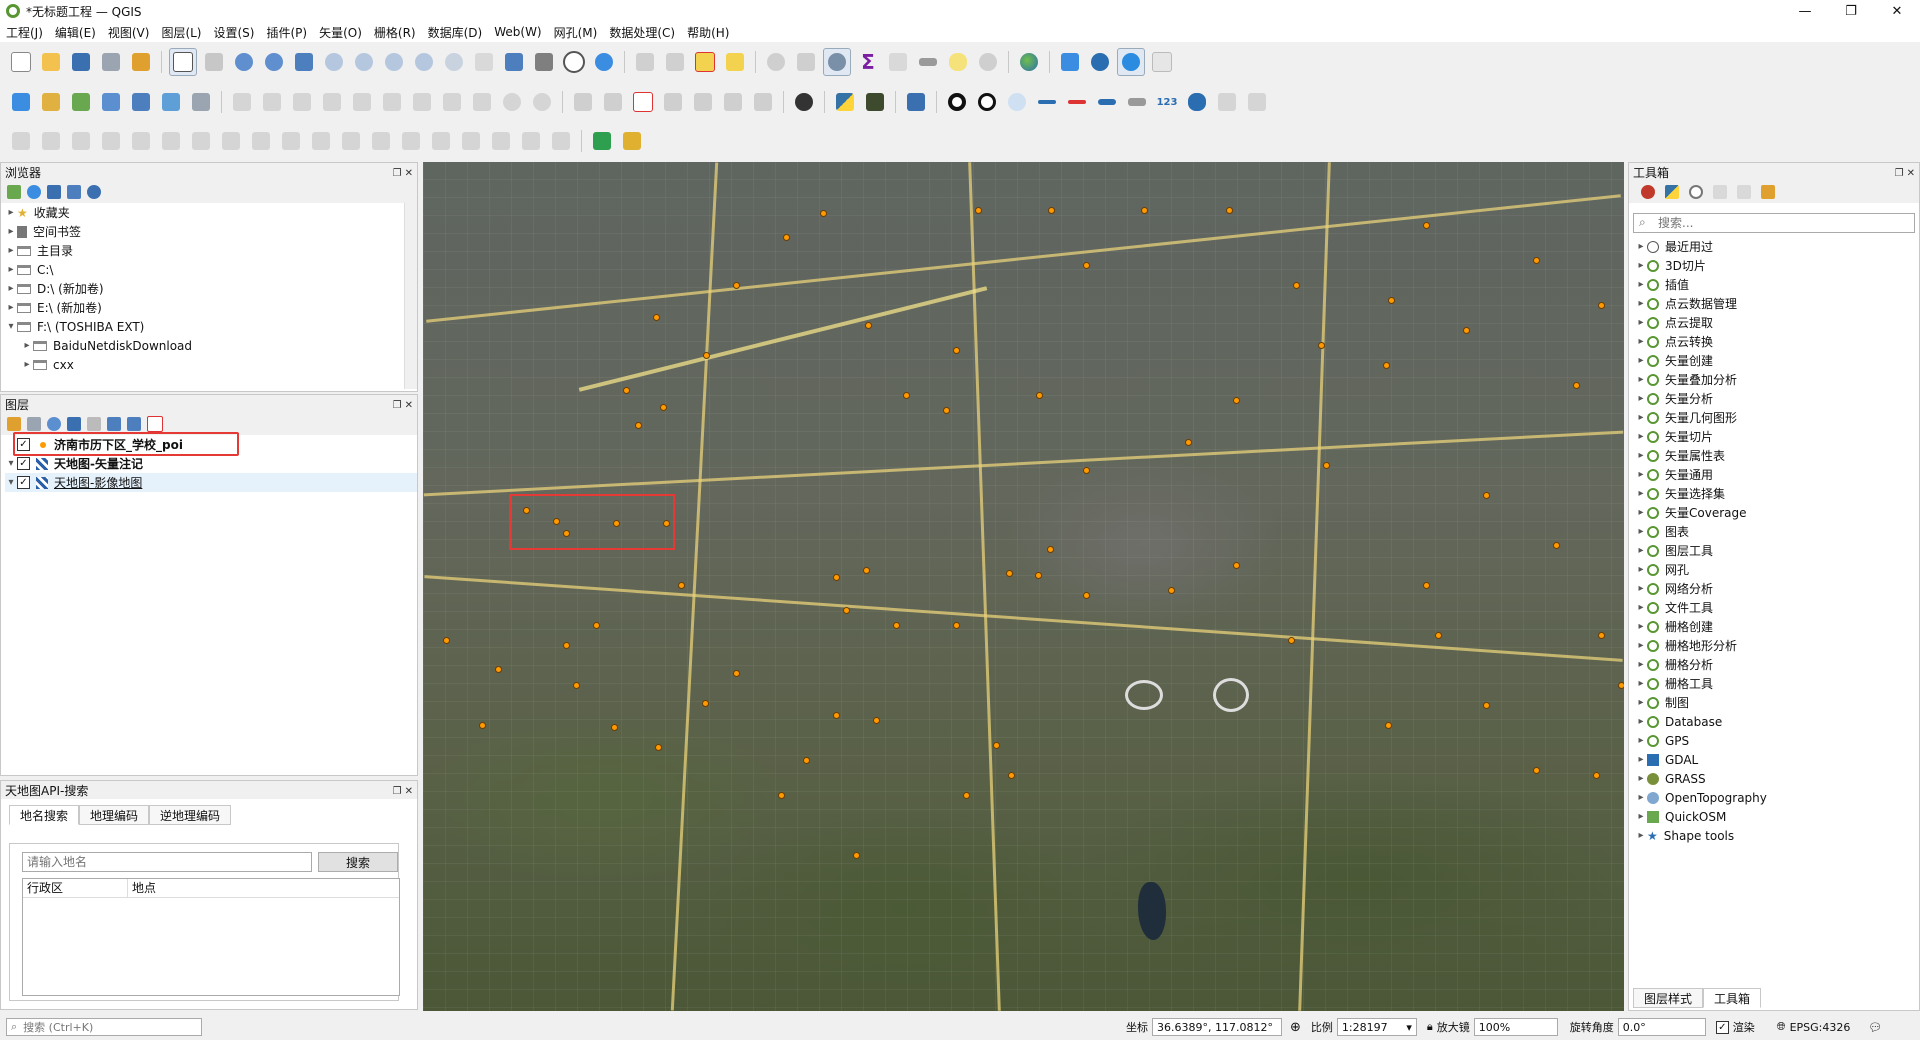  Describe the element at coordinates (632, 141) in the screenshot. I see `tianditu-tool-button` at that location.